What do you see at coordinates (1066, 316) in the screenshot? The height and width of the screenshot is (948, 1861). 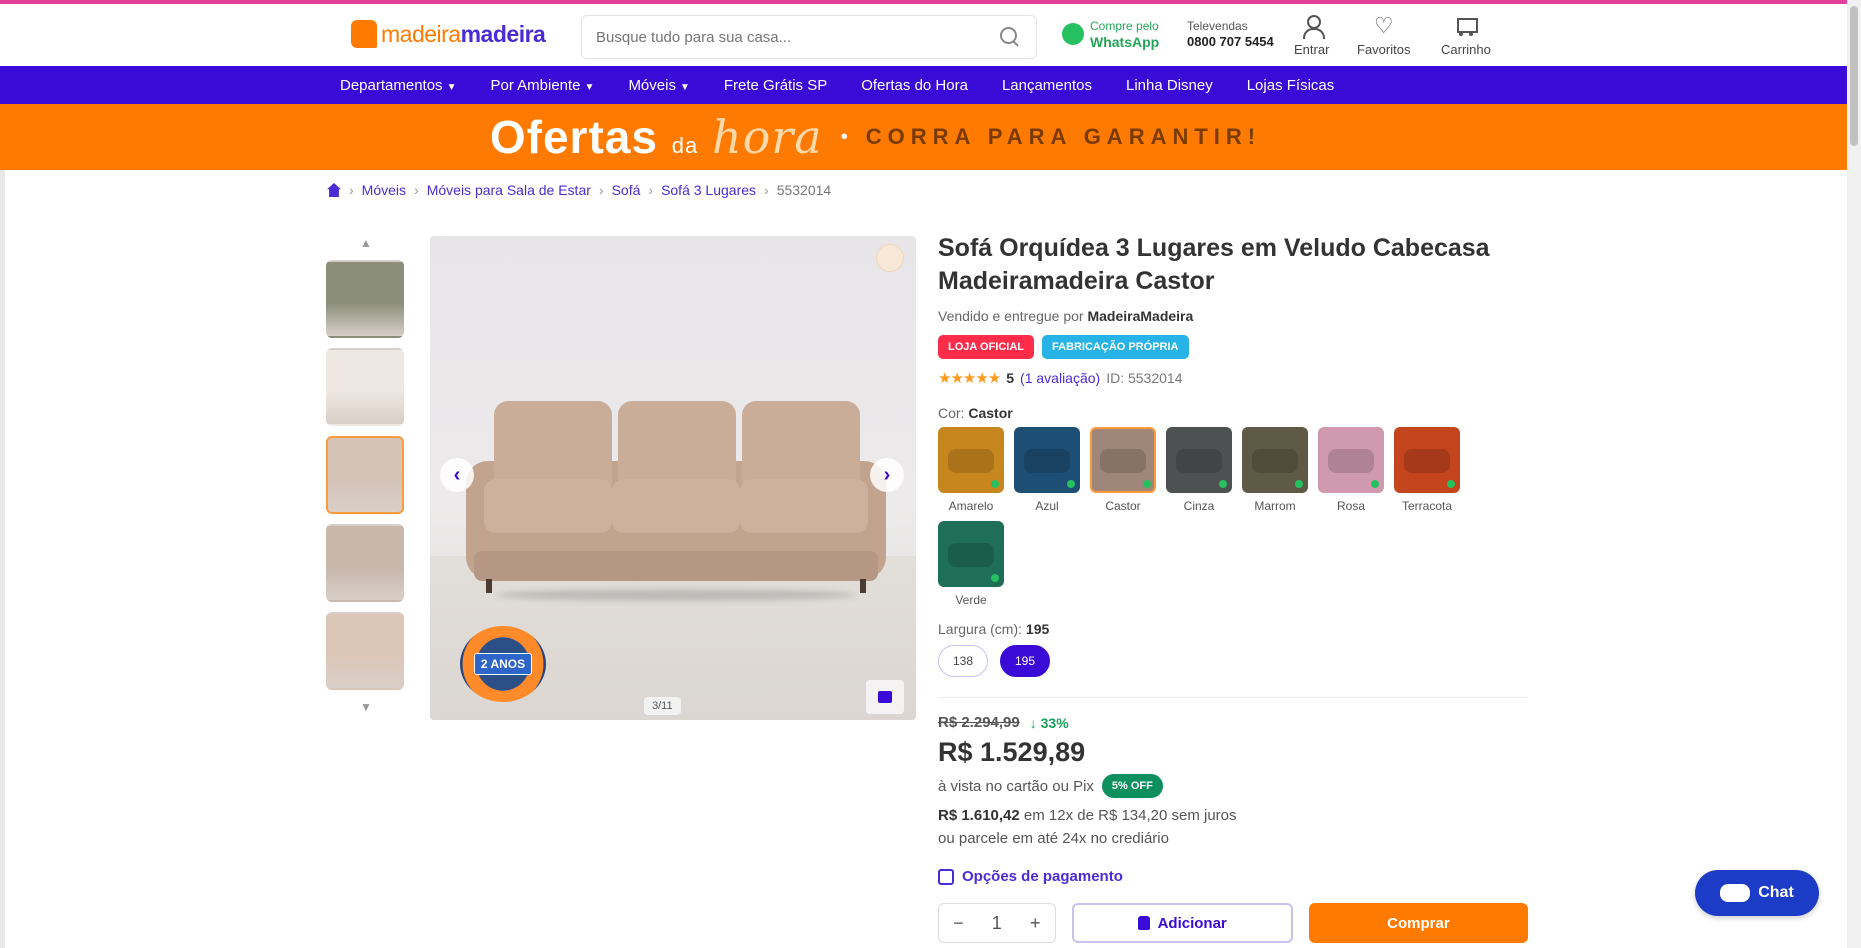 I see `seller-info: Vendido e entregue por MadeiraMadeira` at bounding box center [1066, 316].